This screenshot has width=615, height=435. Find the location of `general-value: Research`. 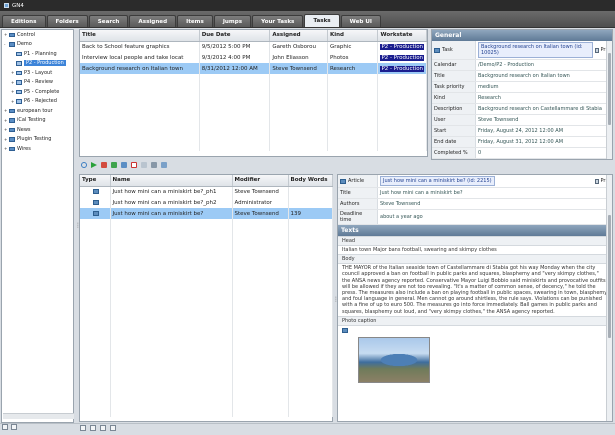

general-value: Research is located at coordinates (489, 98).